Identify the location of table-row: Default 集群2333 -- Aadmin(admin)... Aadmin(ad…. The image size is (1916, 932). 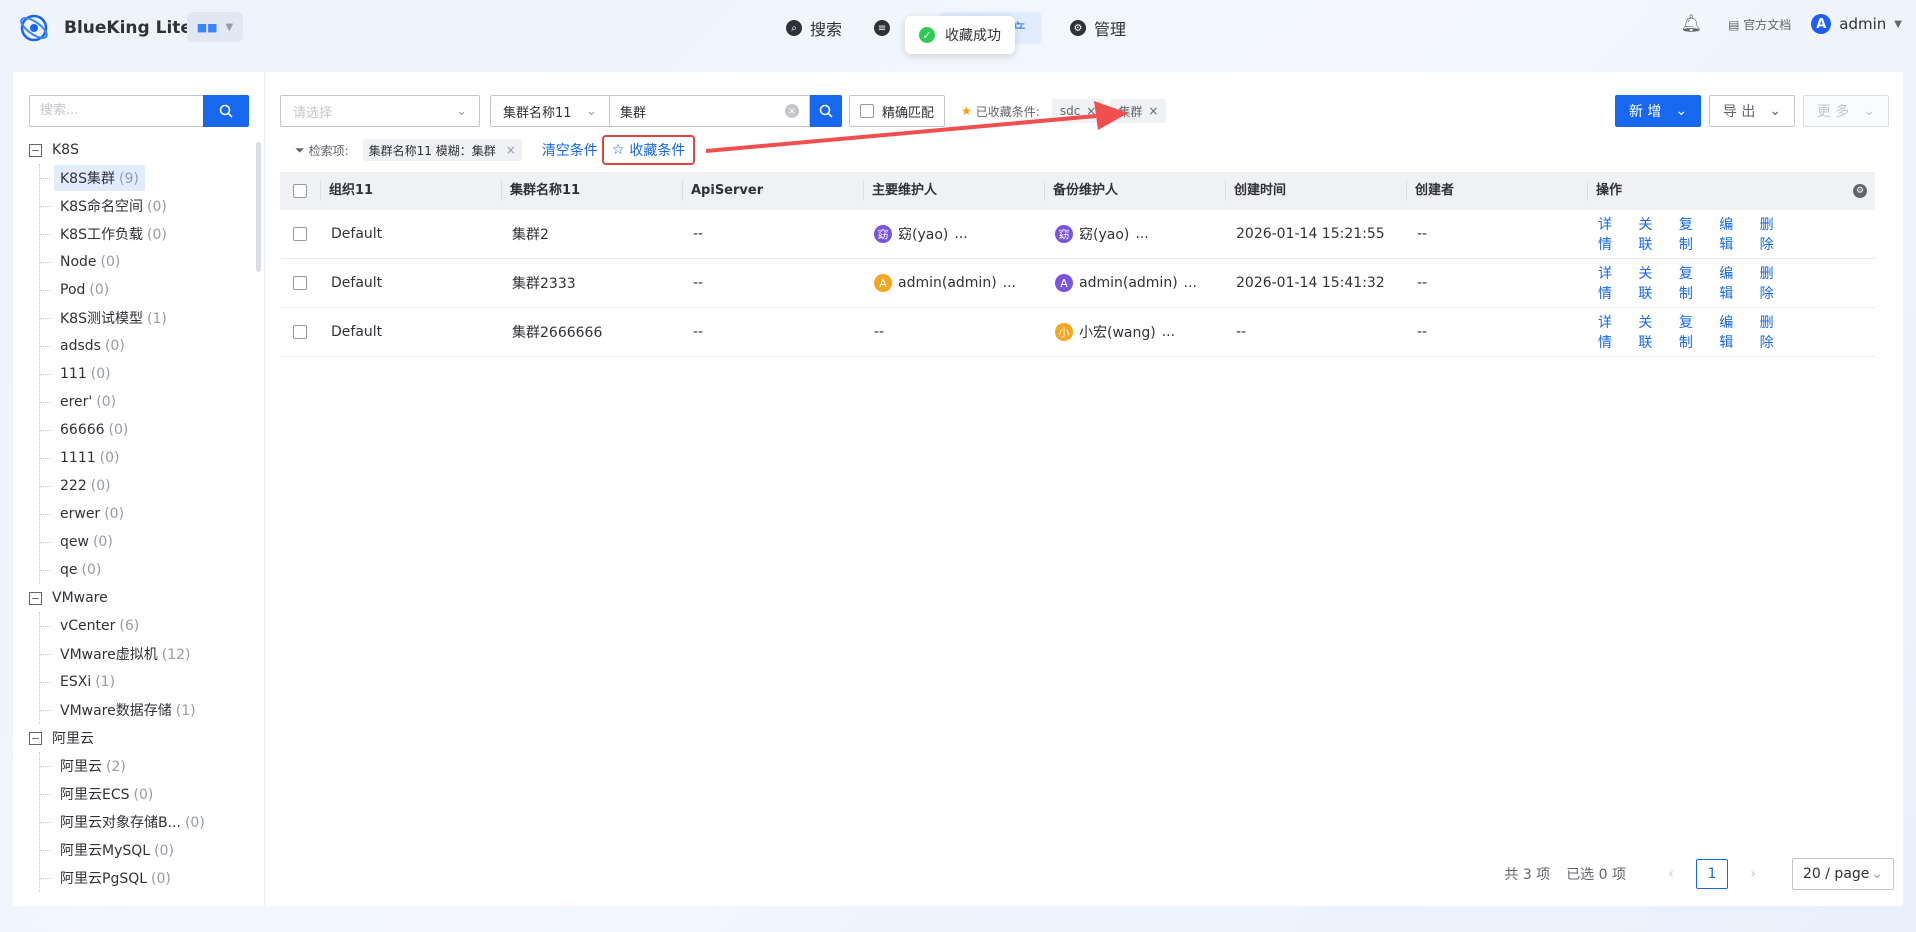
(1077, 283).